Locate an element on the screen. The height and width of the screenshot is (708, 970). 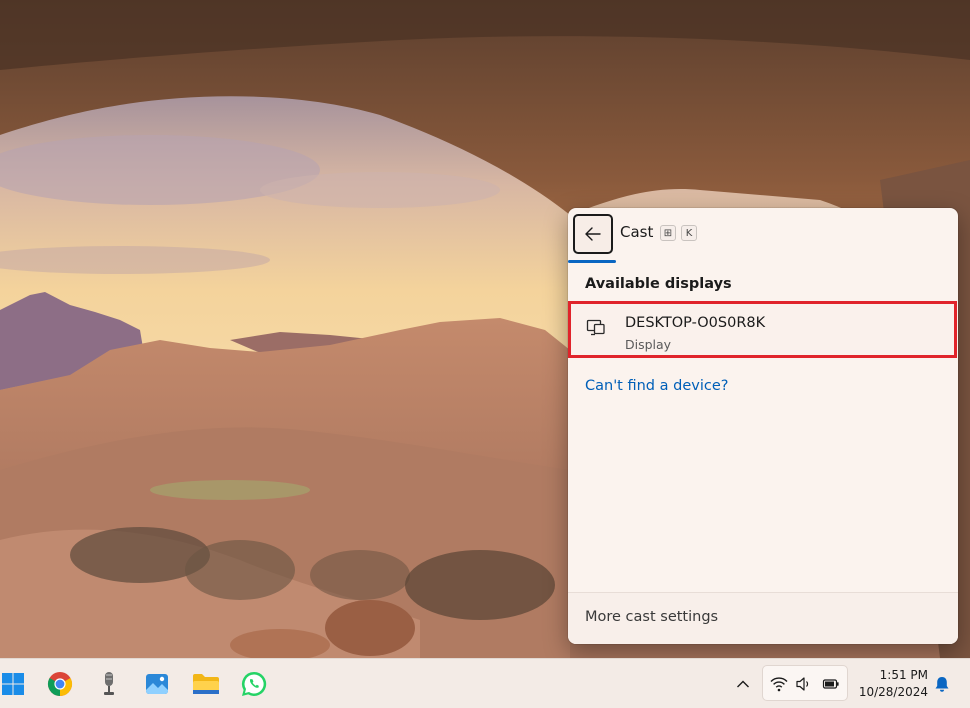
k-key-badge: K is located at coordinates (689, 233).